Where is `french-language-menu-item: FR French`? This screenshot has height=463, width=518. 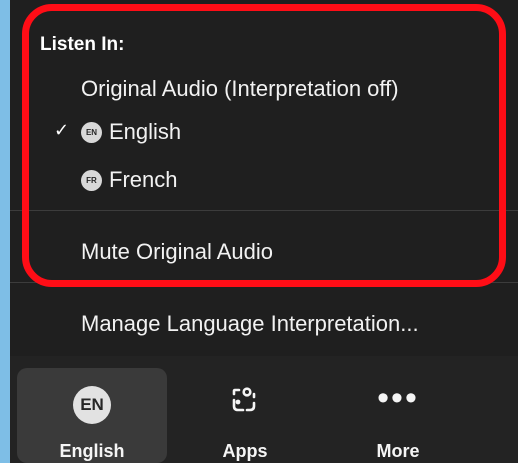
french-language-menu-item: FR French is located at coordinates (264, 180).